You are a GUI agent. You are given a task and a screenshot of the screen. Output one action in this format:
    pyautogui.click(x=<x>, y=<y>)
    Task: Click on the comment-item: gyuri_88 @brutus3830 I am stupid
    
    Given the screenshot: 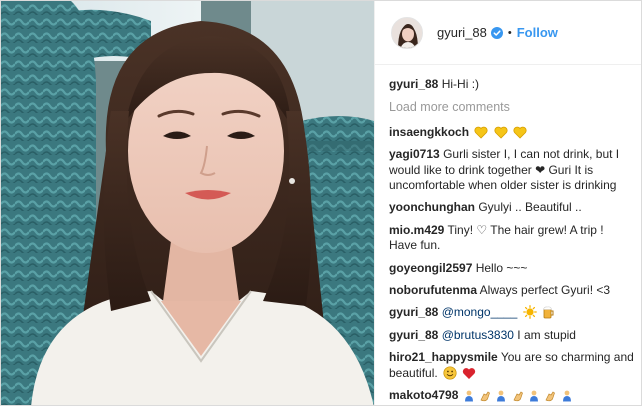 What is the action you would take?
    pyautogui.click(x=511, y=335)
    